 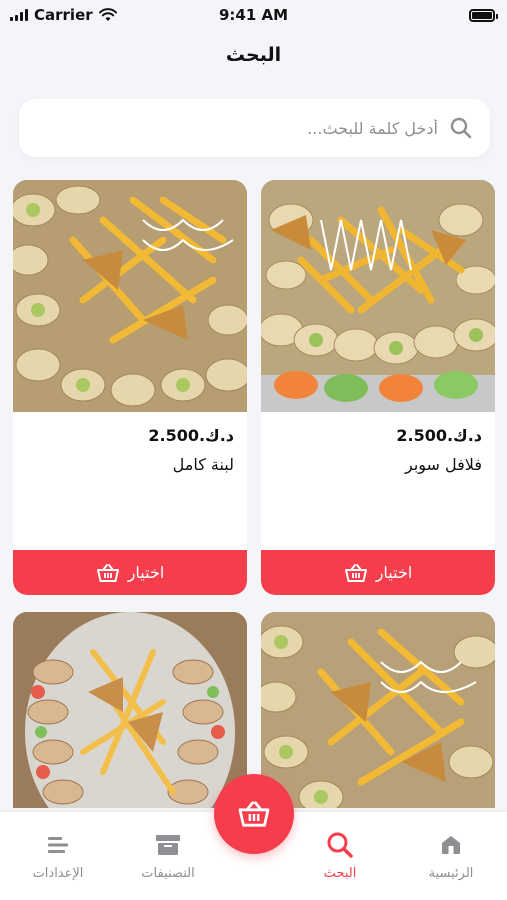 I want to click on cart-button, so click(x=254, y=814).